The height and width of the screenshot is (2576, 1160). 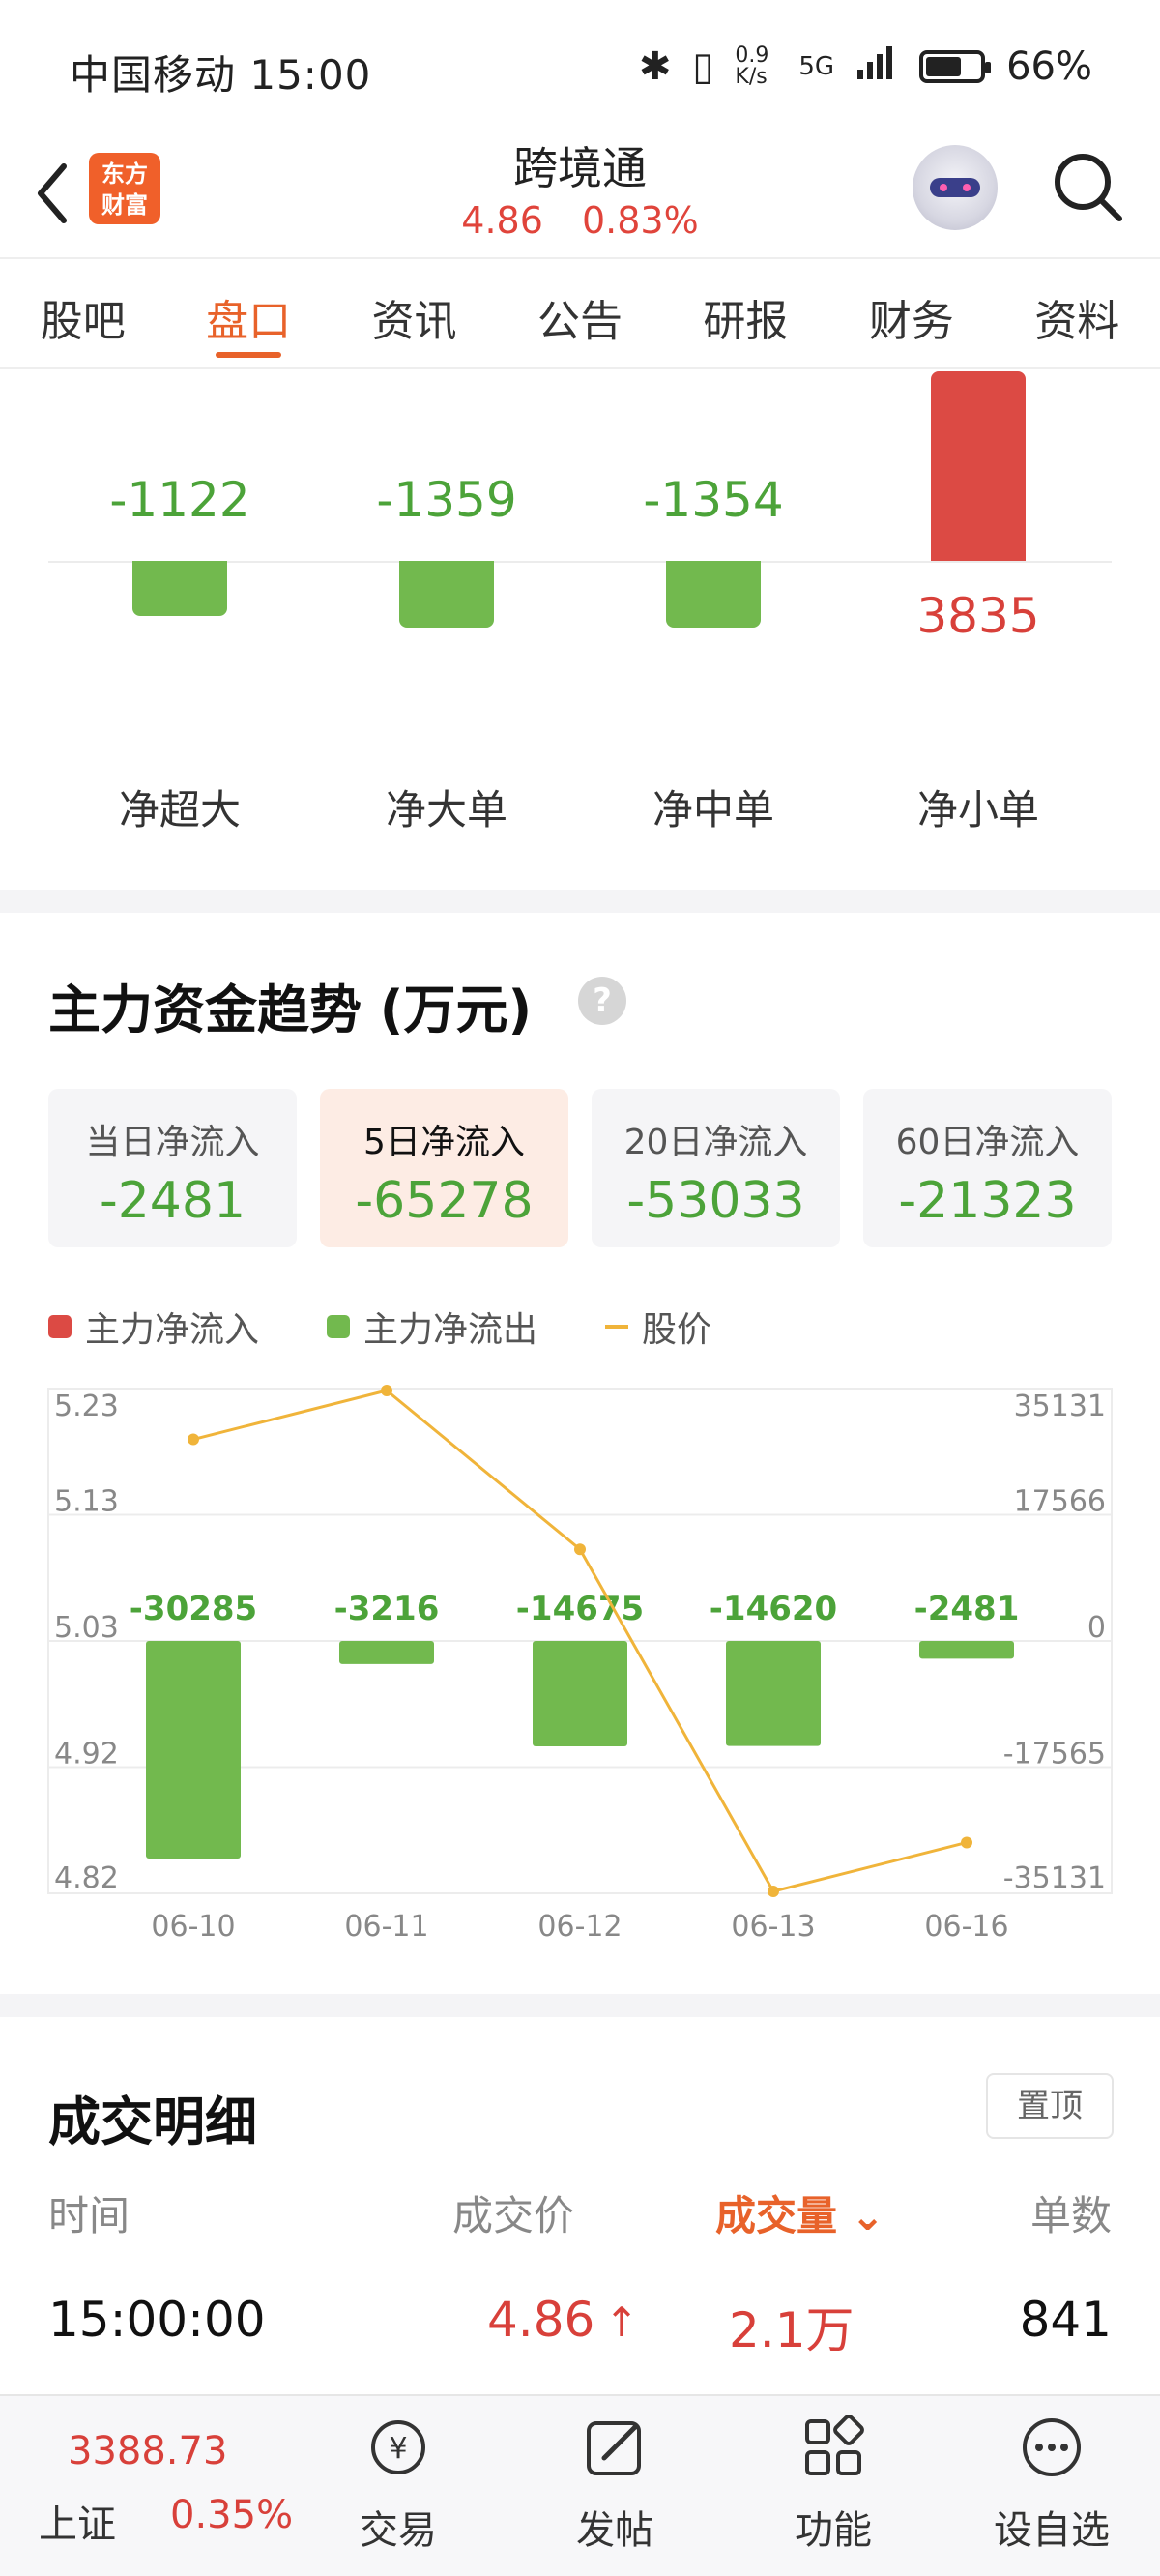 What do you see at coordinates (967, 1609) in the screenshot?
I see `bar-label: -2481` at bounding box center [967, 1609].